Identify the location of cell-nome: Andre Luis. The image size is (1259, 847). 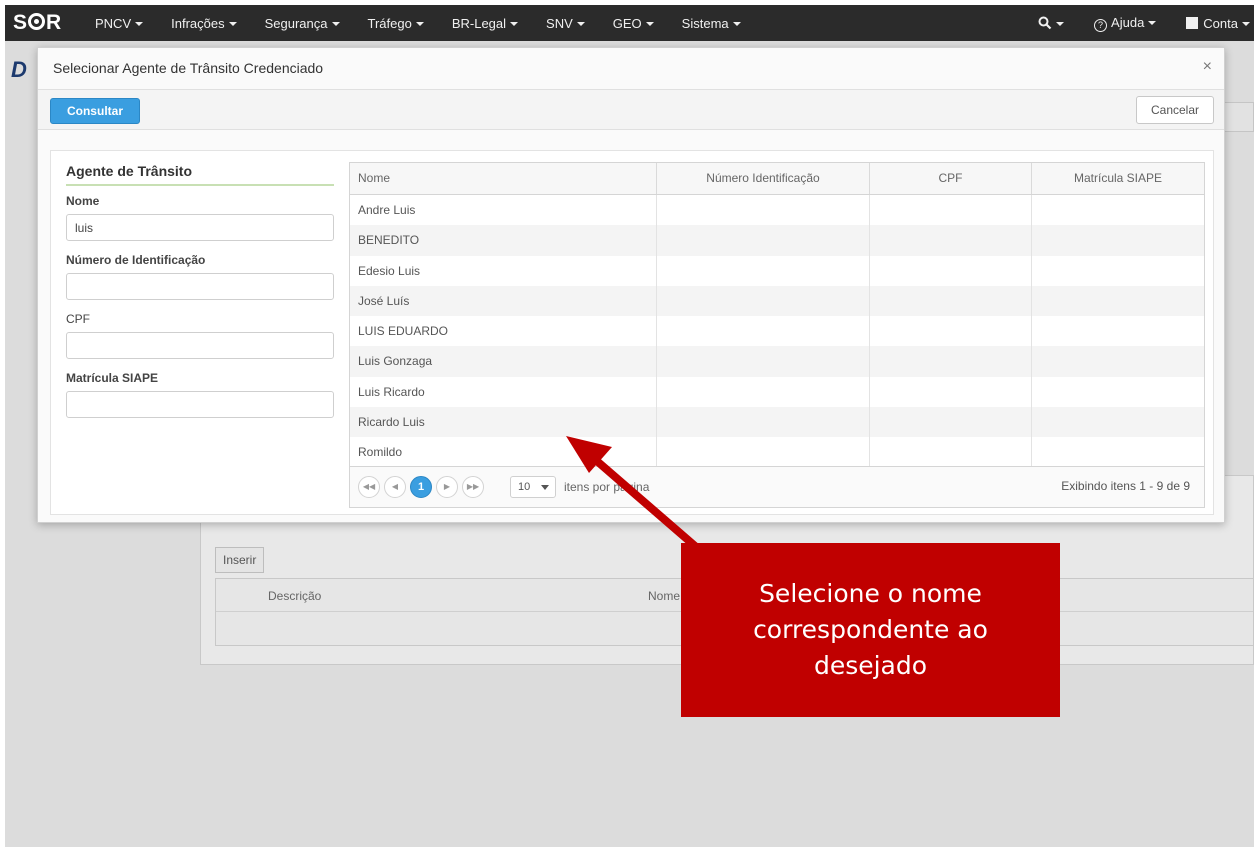
(503, 210).